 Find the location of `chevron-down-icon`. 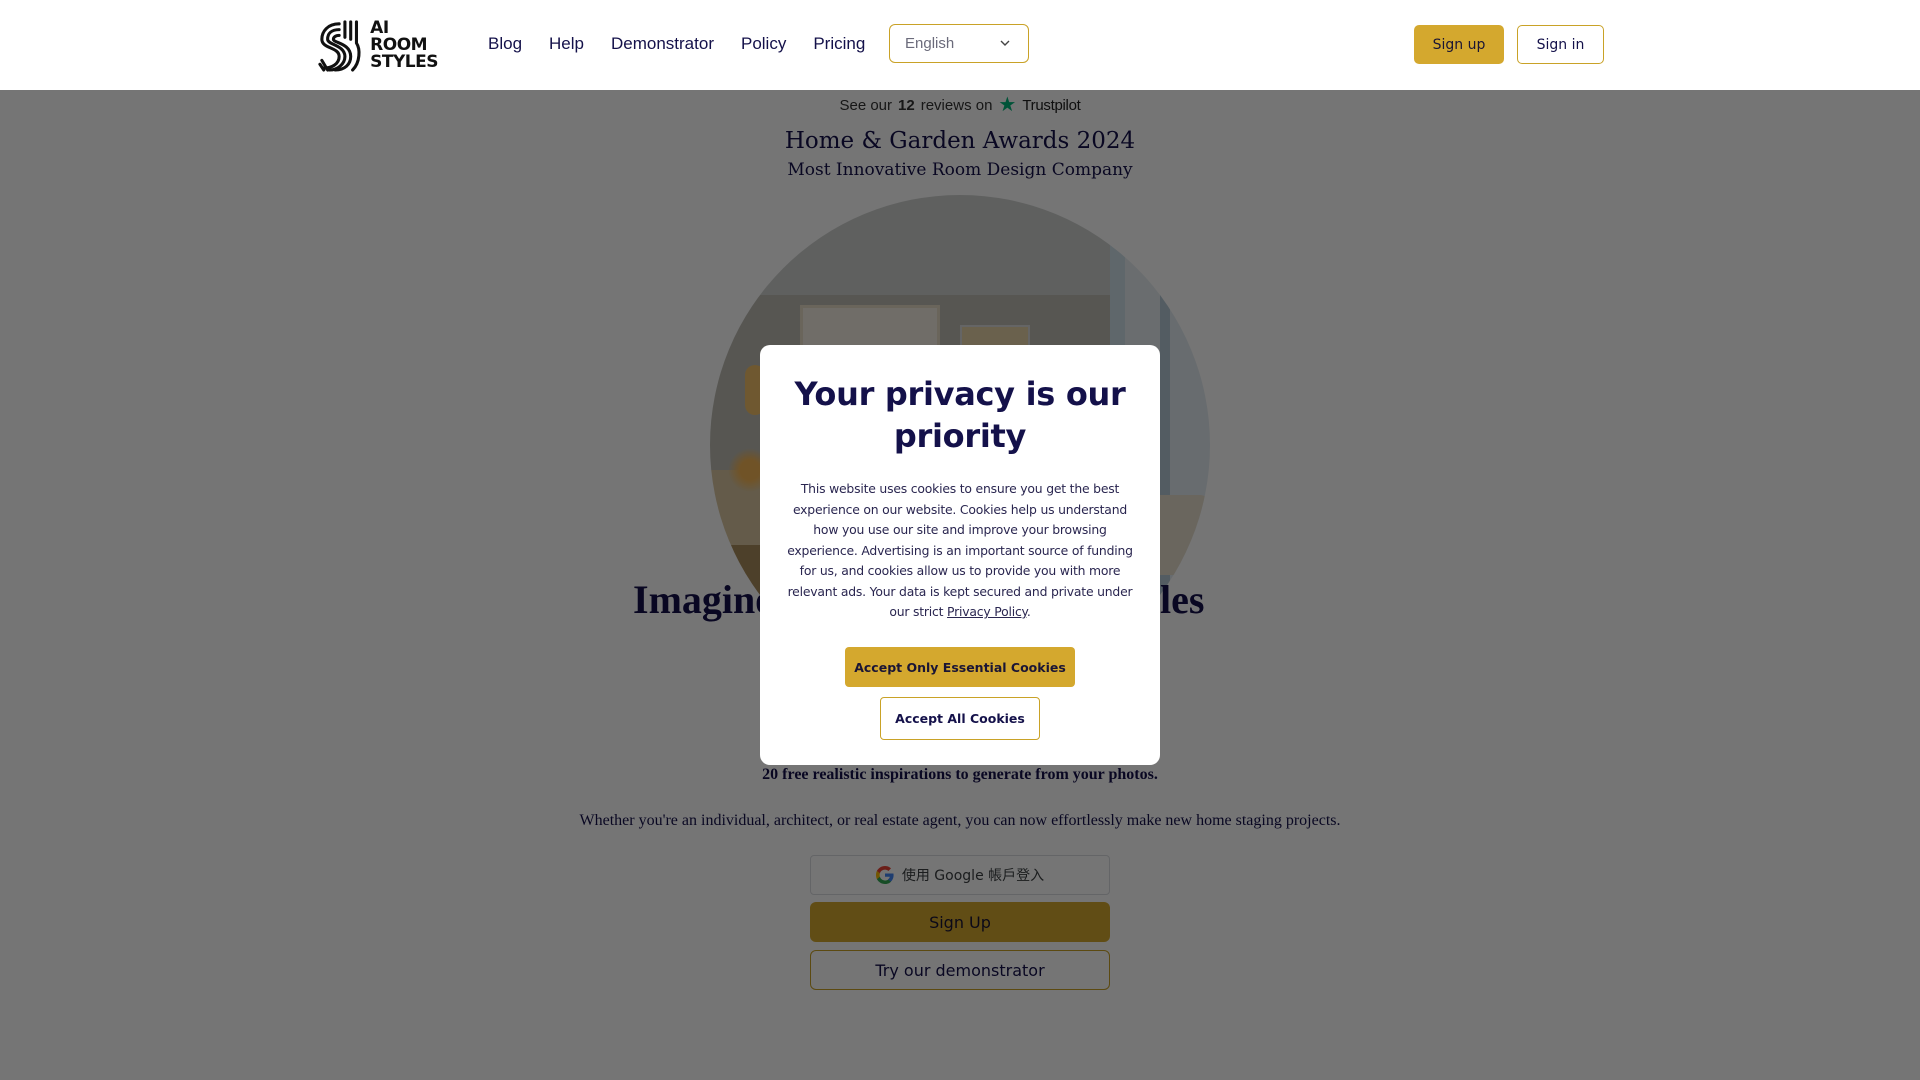

chevron-down-icon is located at coordinates (1005, 43).